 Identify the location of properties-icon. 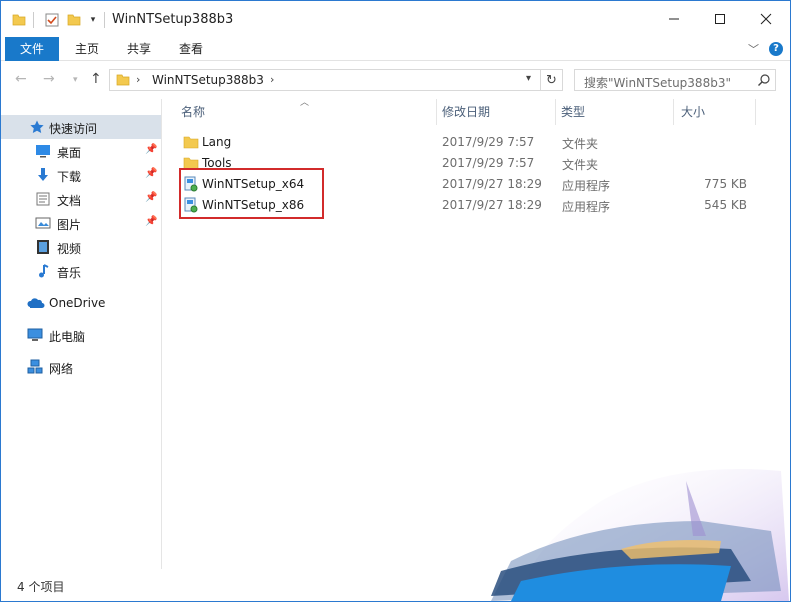
(52, 20).